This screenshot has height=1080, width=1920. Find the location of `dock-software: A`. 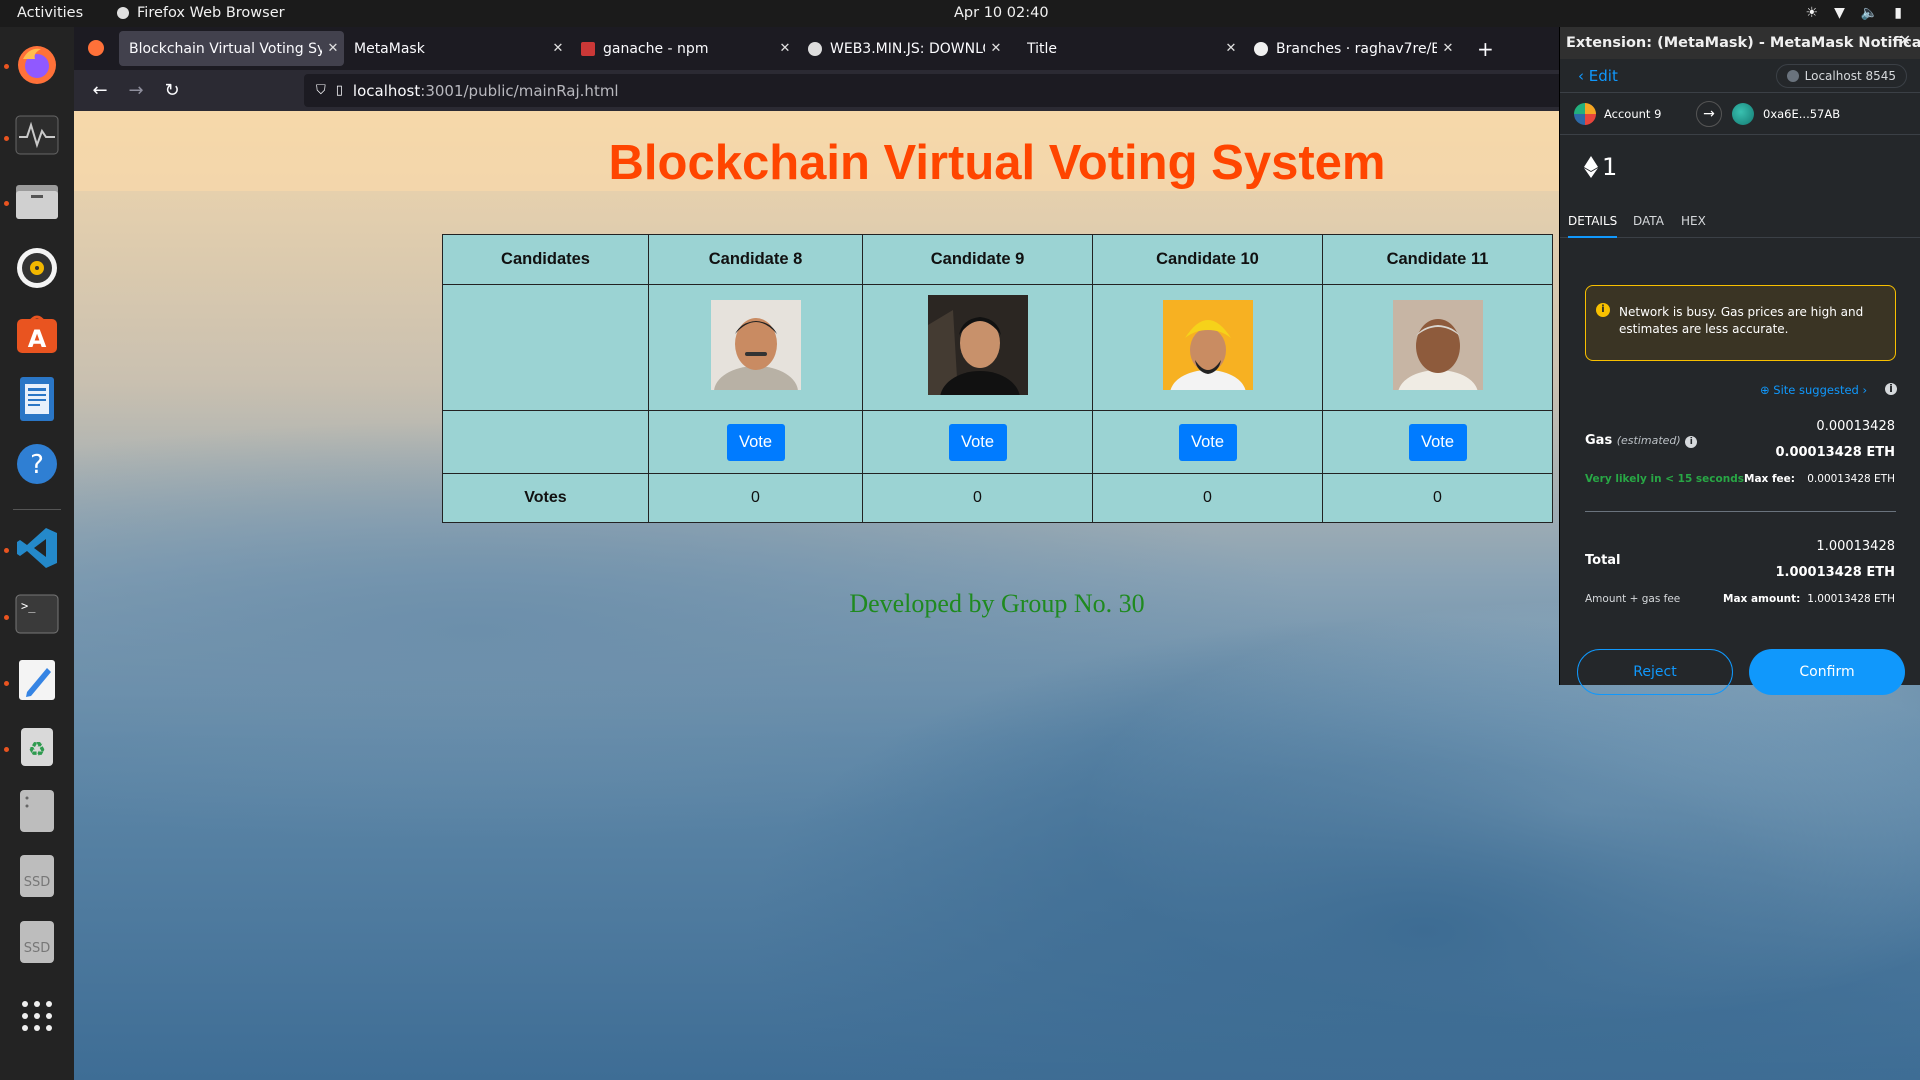

dock-software: A is located at coordinates (37, 333).